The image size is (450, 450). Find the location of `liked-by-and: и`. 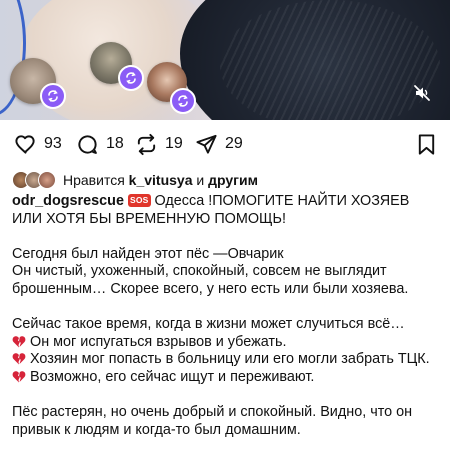

liked-by-and: и is located at coordinates (200, 180).